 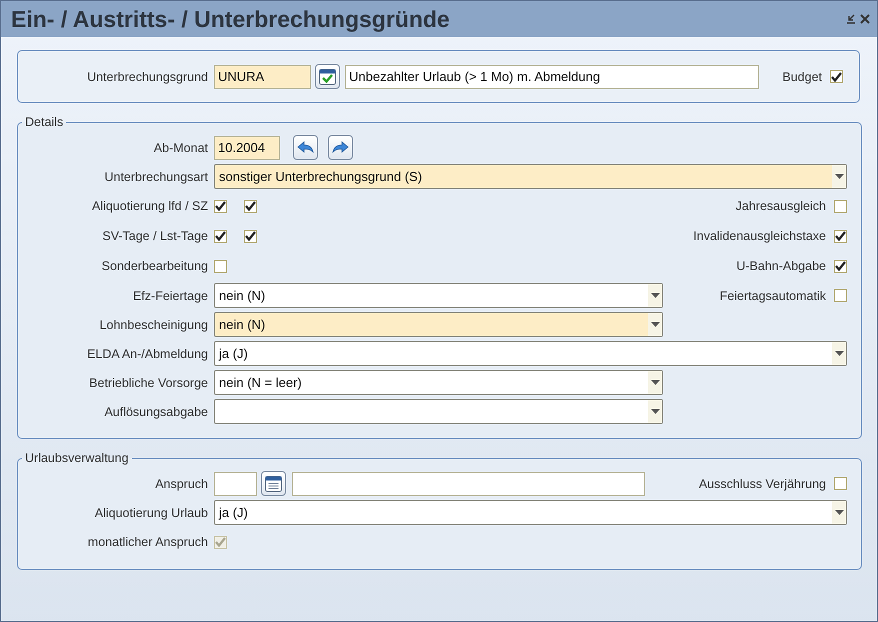 What do you see at coordinates (247, 148) in the screenshot?
I see `month-field: 10.2004` at bounding box center [247, 148].